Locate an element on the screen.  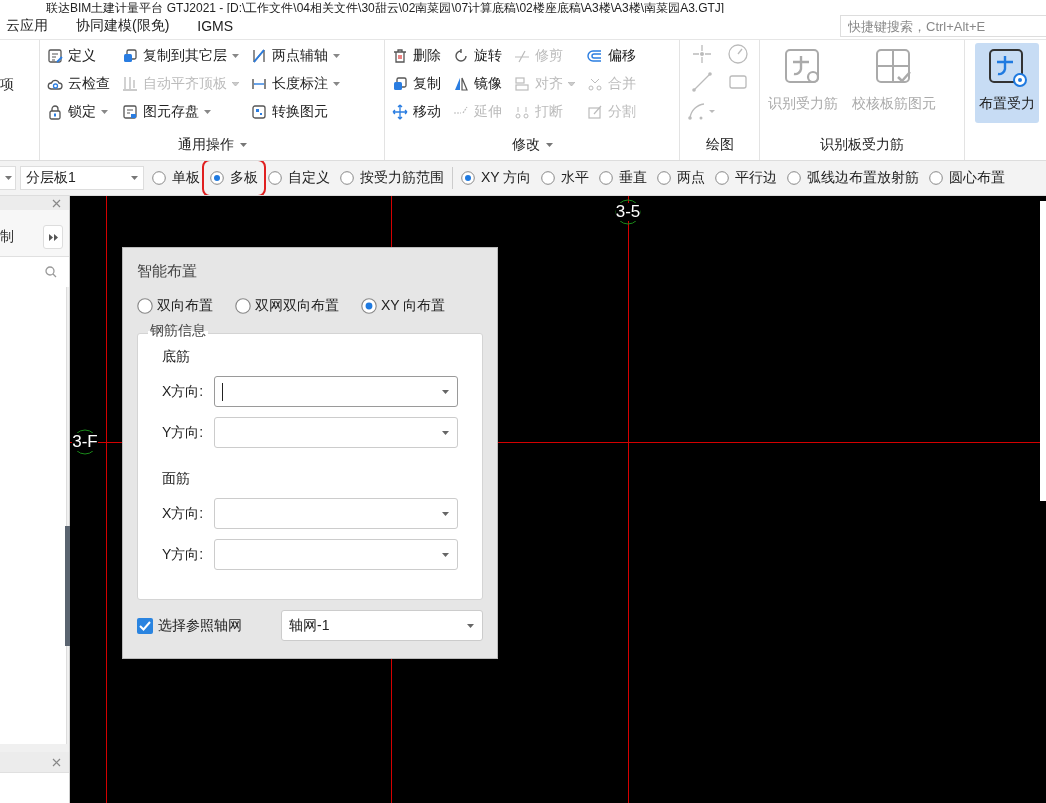
option-label: 弧线边布置放射筋 is located at coordinates (863, 178).